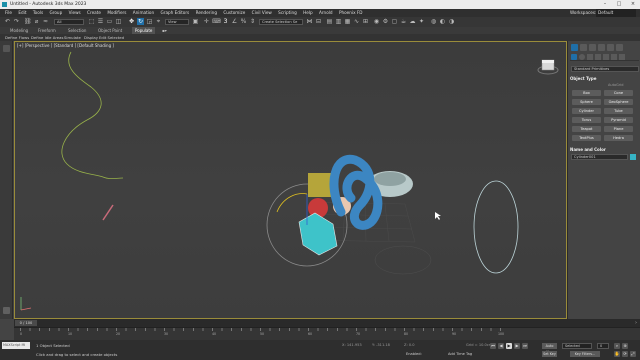  I want to click on menu-animation: Animation, so click(143, 13).